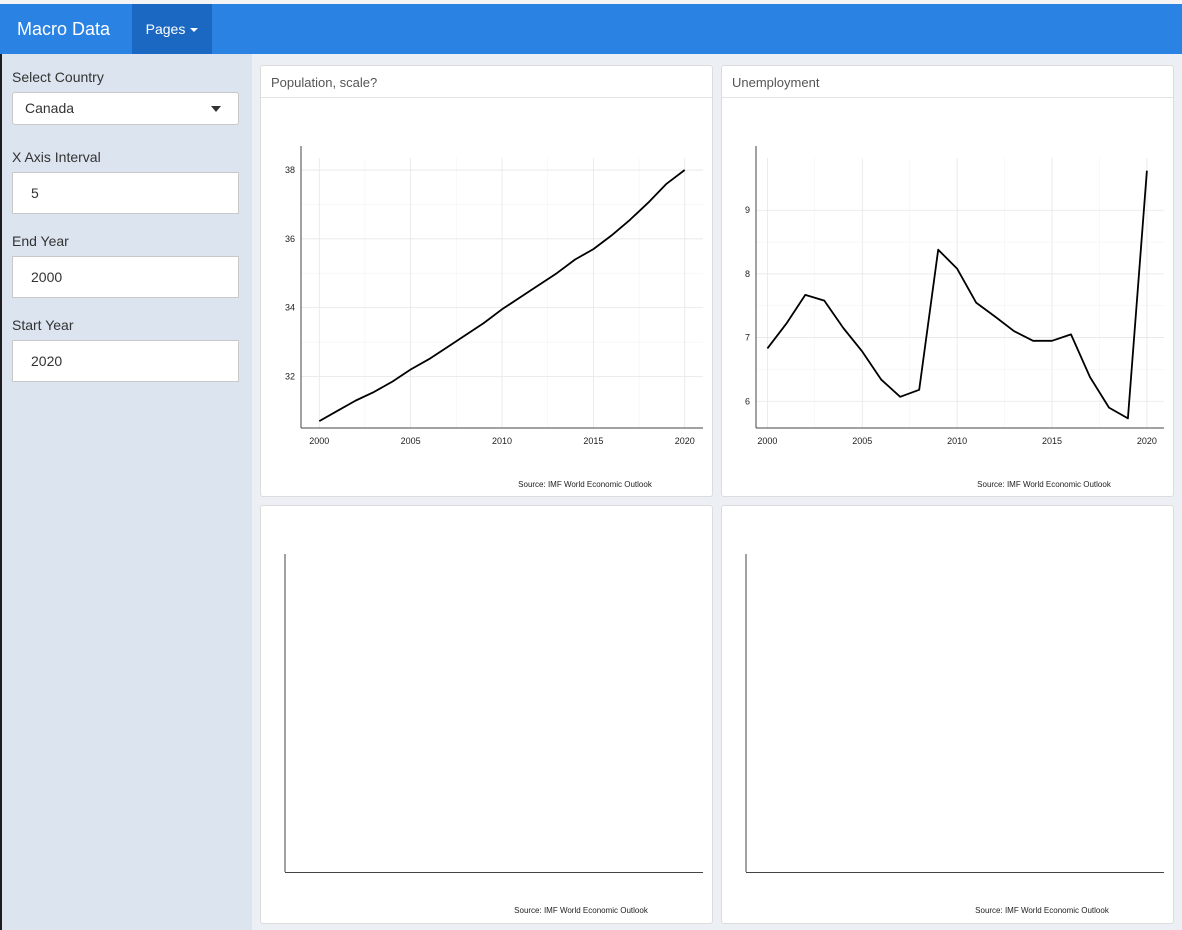 The width and height of the screenshot is (1182, 930). I want to click on population-y-tick-label: 32, so click(290, 376).